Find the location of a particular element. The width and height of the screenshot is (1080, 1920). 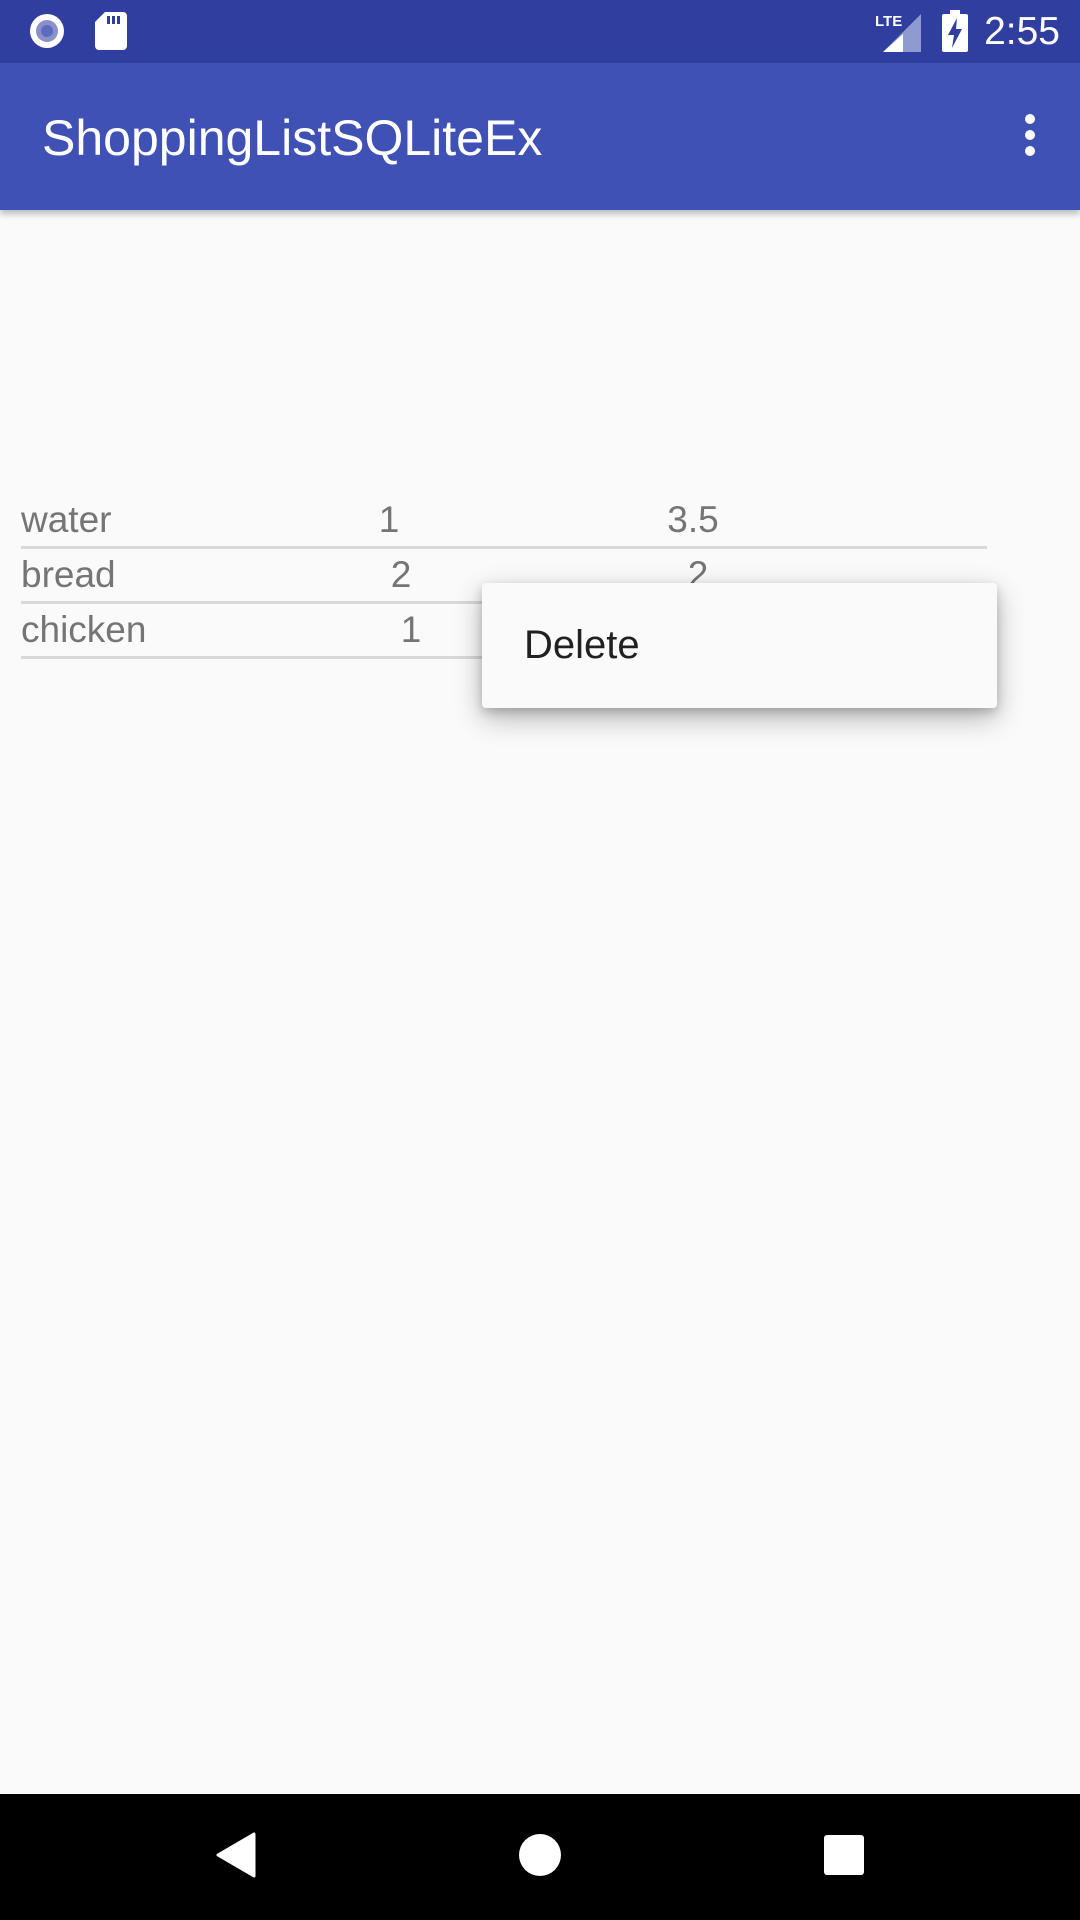

sd-card-icon is located at coordinates (111, 33).